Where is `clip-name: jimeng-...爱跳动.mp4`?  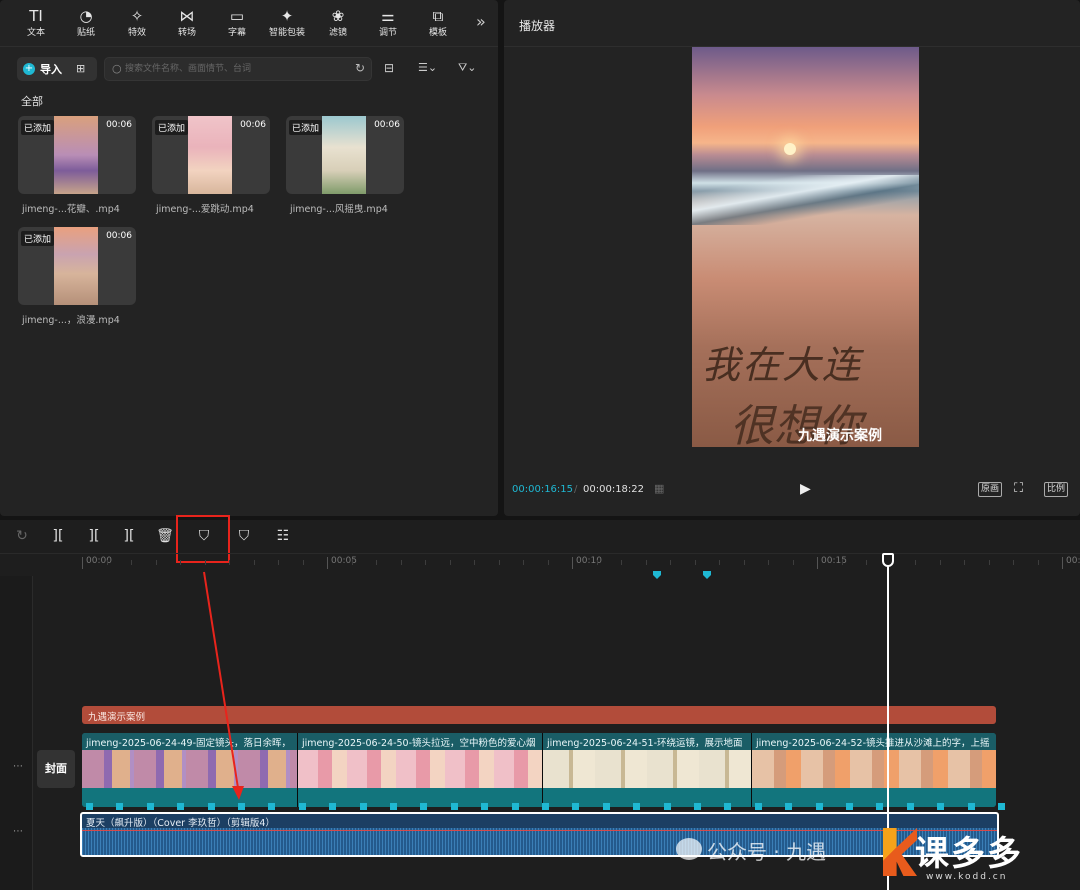 clip-name: jimeng-...爱跳动.mp4 is located at coordinates (205, 209).